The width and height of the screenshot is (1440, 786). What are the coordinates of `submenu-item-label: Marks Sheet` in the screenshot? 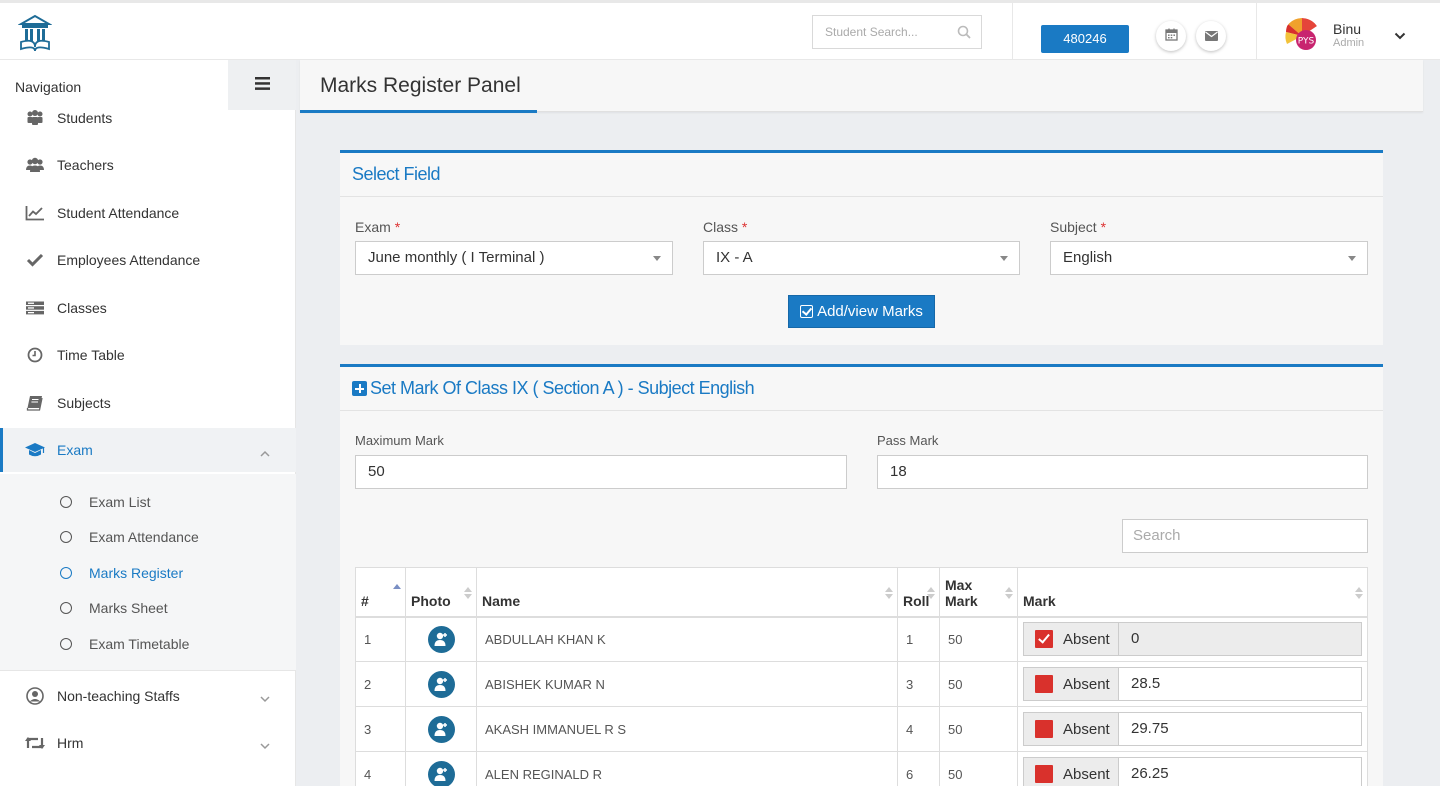 It's located at (128, 608).